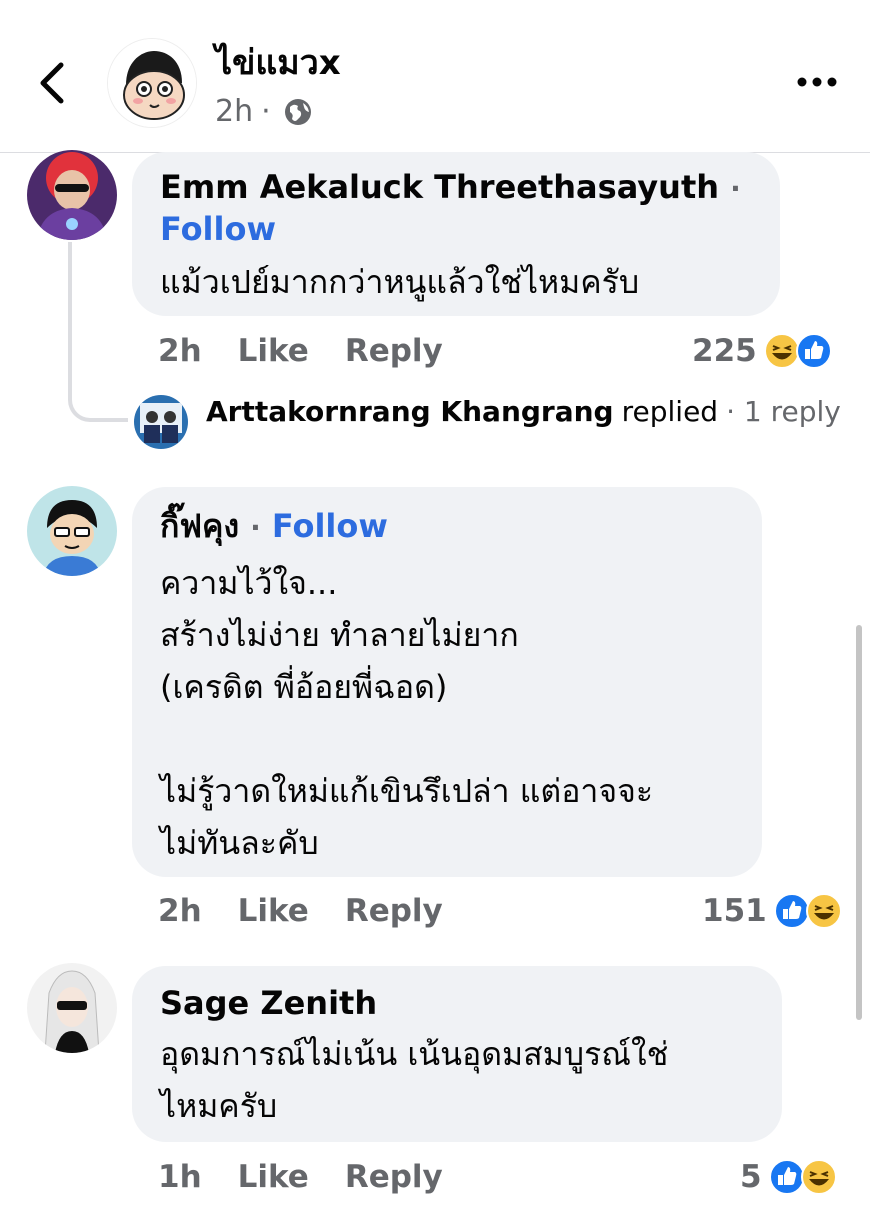 The image size is (870, 1219). What do you see at coordinates (297, 112) in the screenshot?
I see `globe-icon` at bounding box center [297, 112].